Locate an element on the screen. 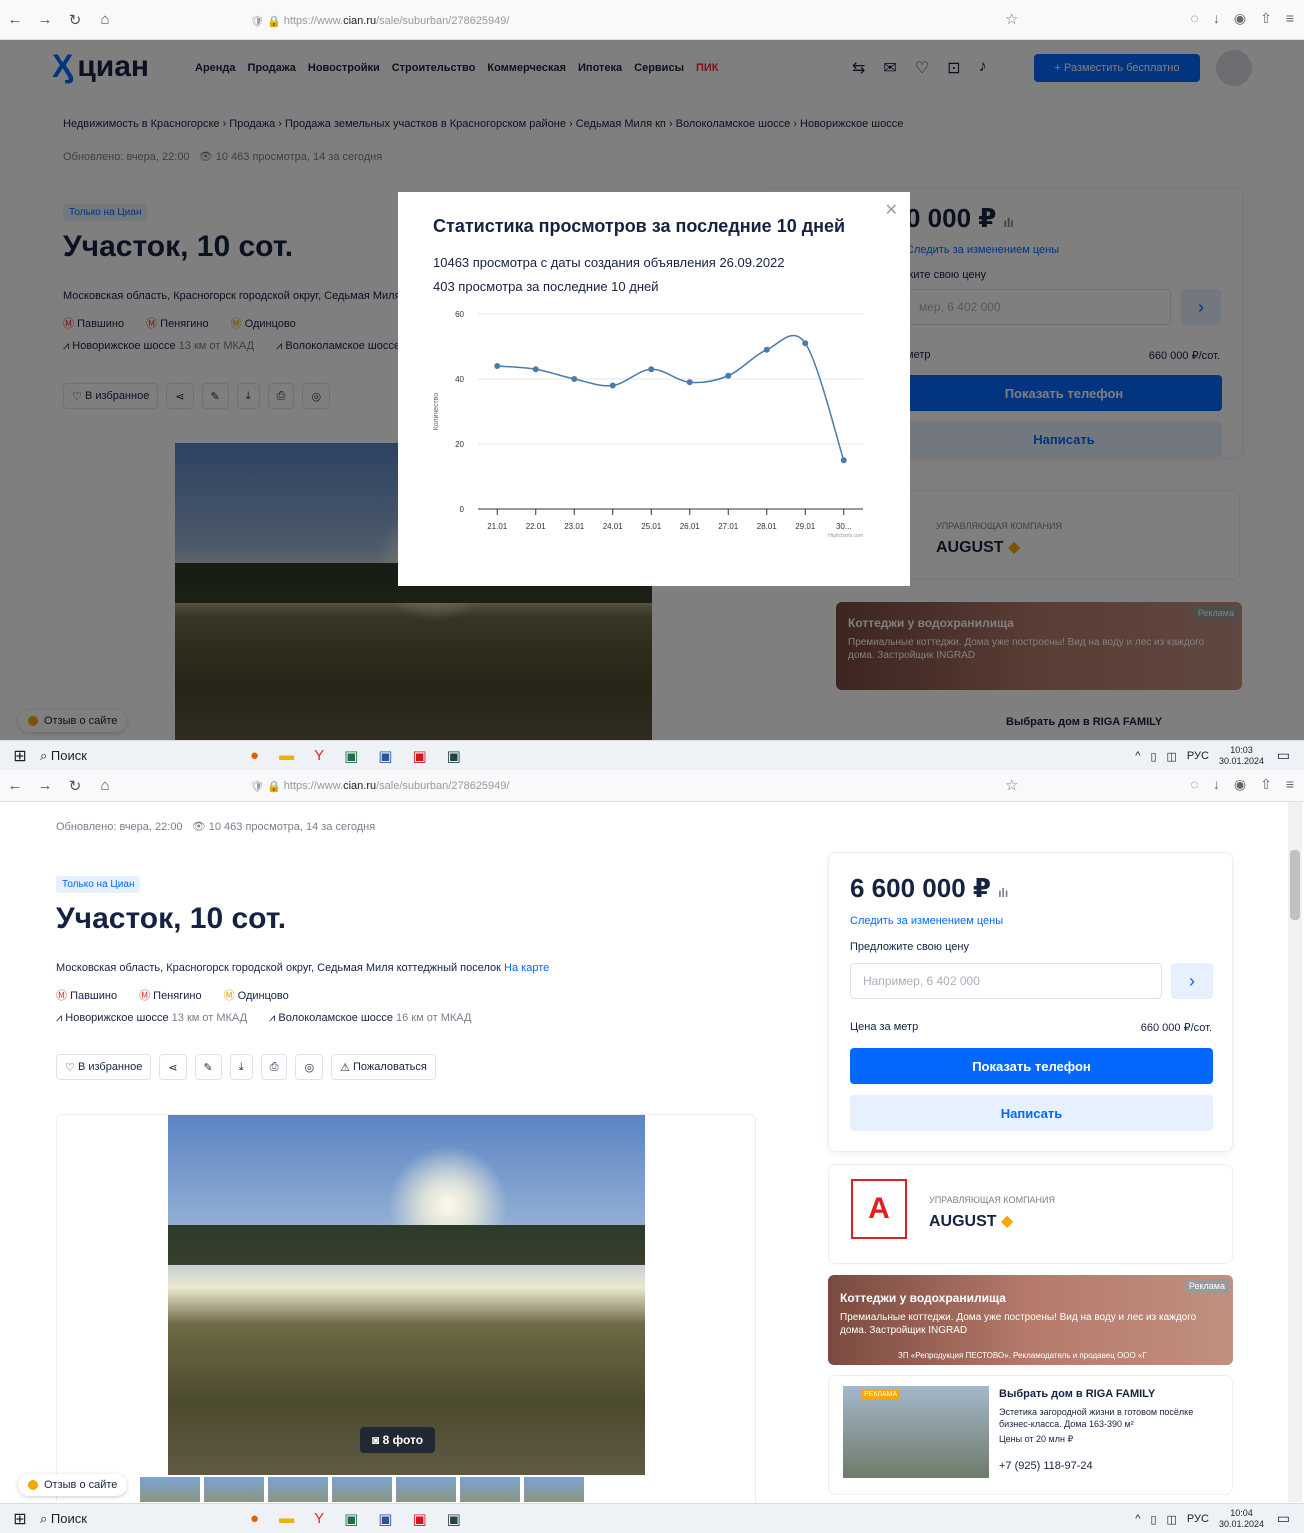 The height and width of the screenshot is (1533, 1304). show-phone-button: Показать телефон is located at coordinates (1031, 1066).